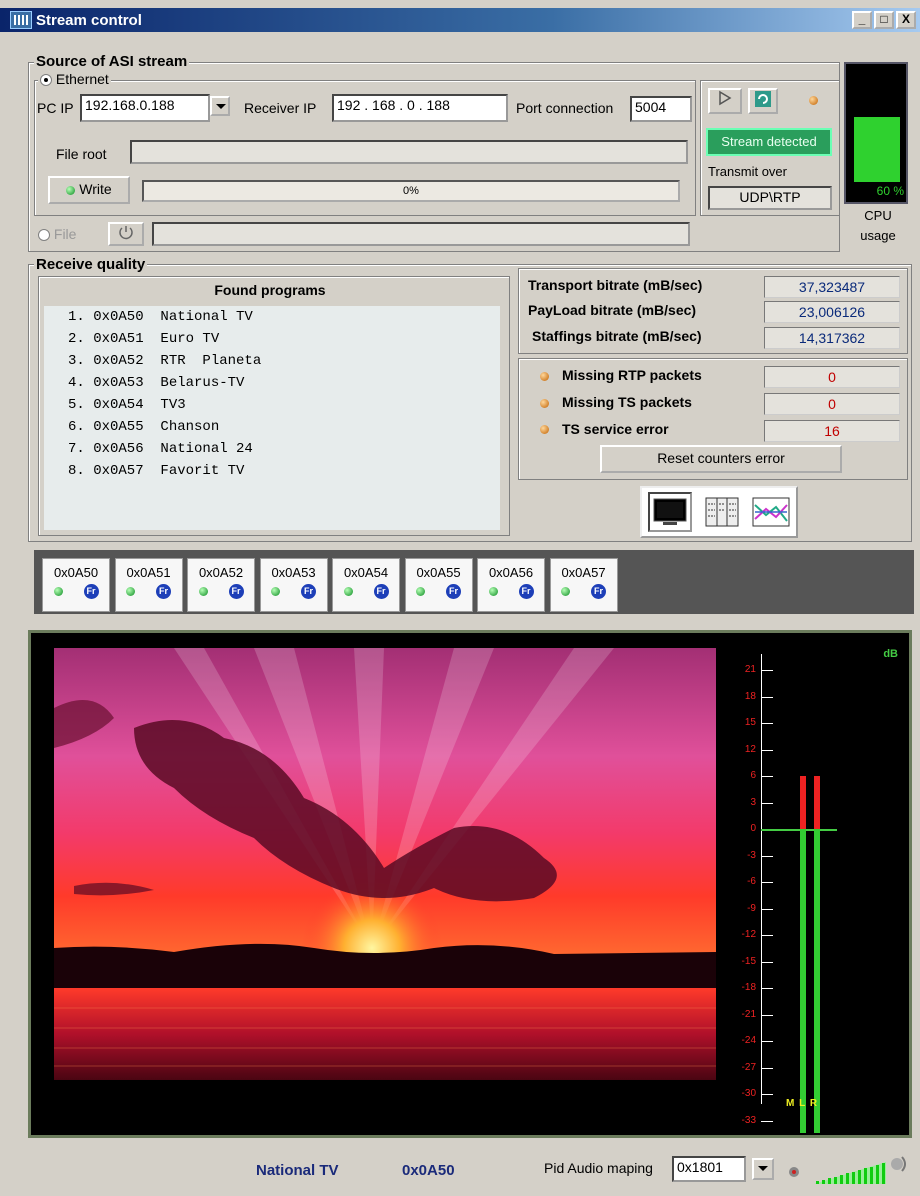 The width and height of the screenshot is (920, 1196). Describe the element at coordinates (420, 108) in the screenshot. I see `receiver-ip-field: 192 . 168 . 0 . 188` at that location.